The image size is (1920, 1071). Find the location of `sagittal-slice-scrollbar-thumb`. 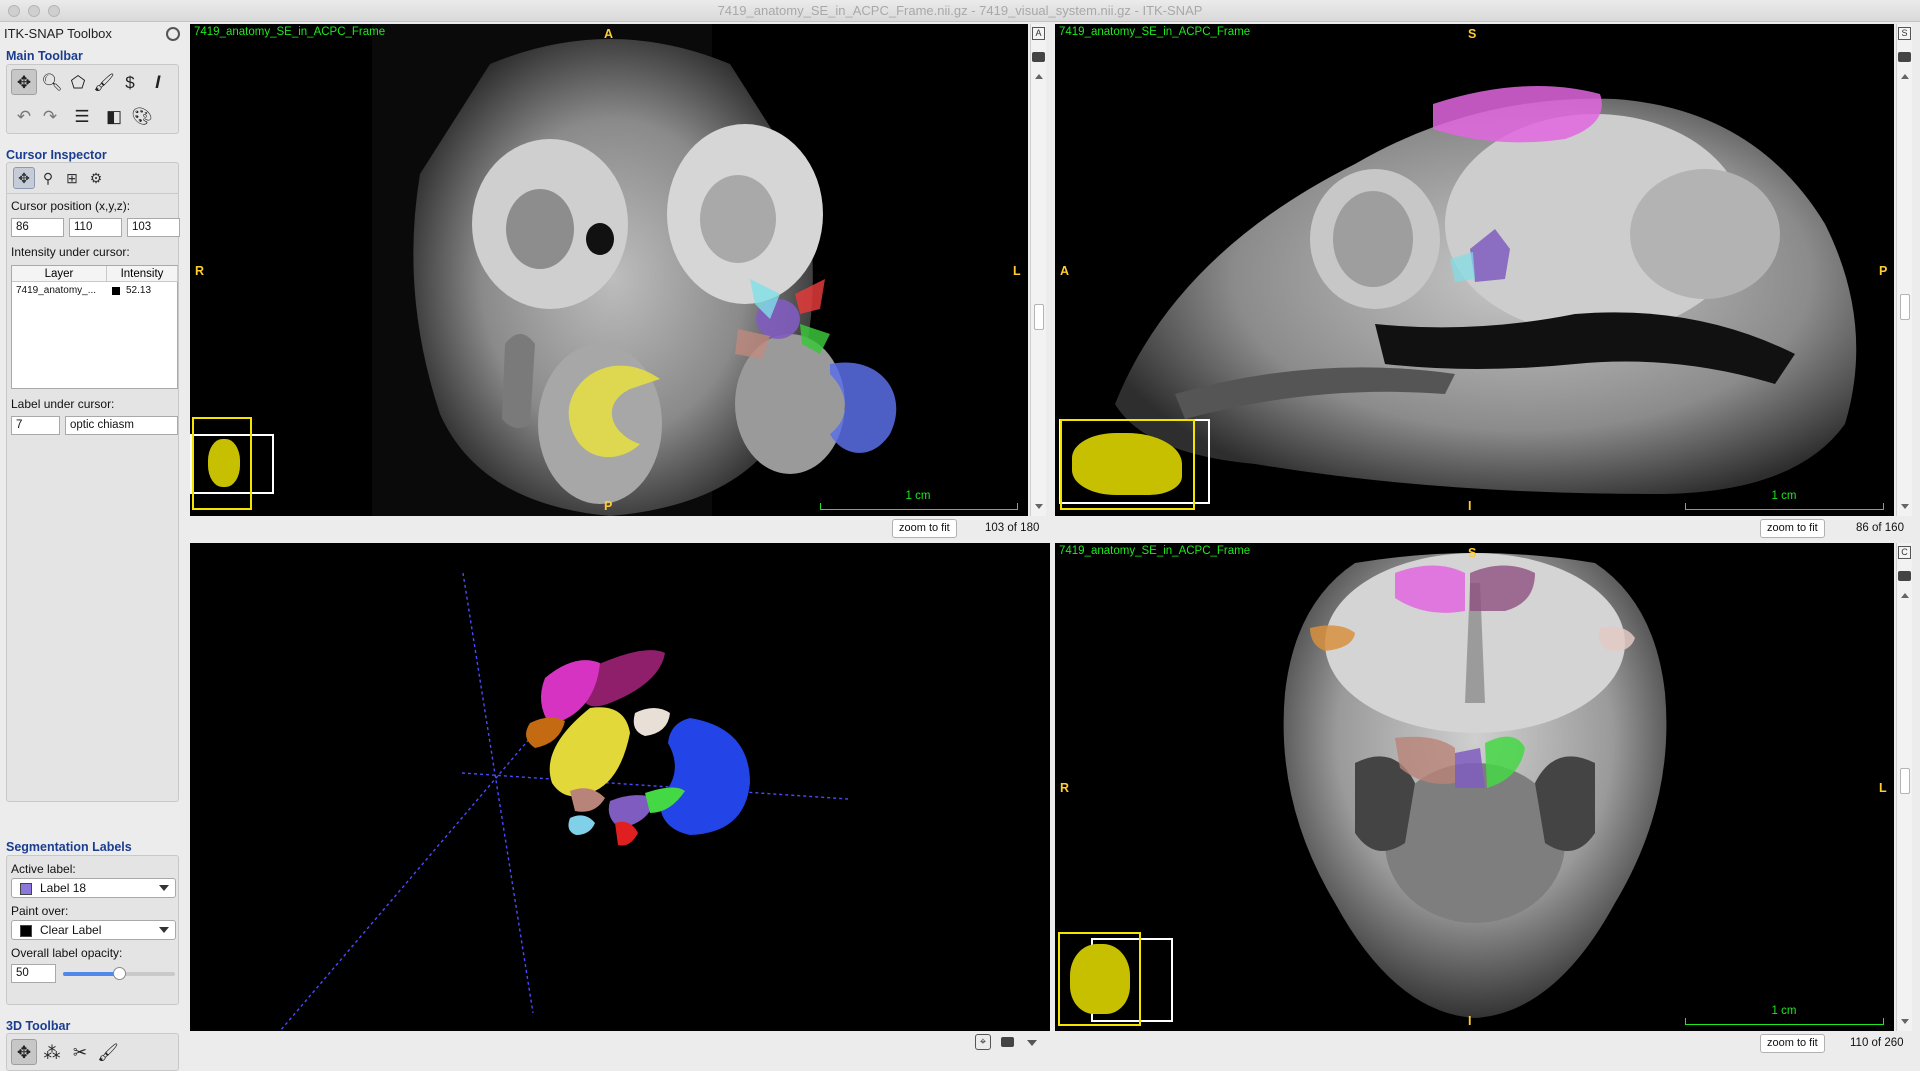

sagittal-slice-scrollbar-thumb is located at coordinates (1905, 307).